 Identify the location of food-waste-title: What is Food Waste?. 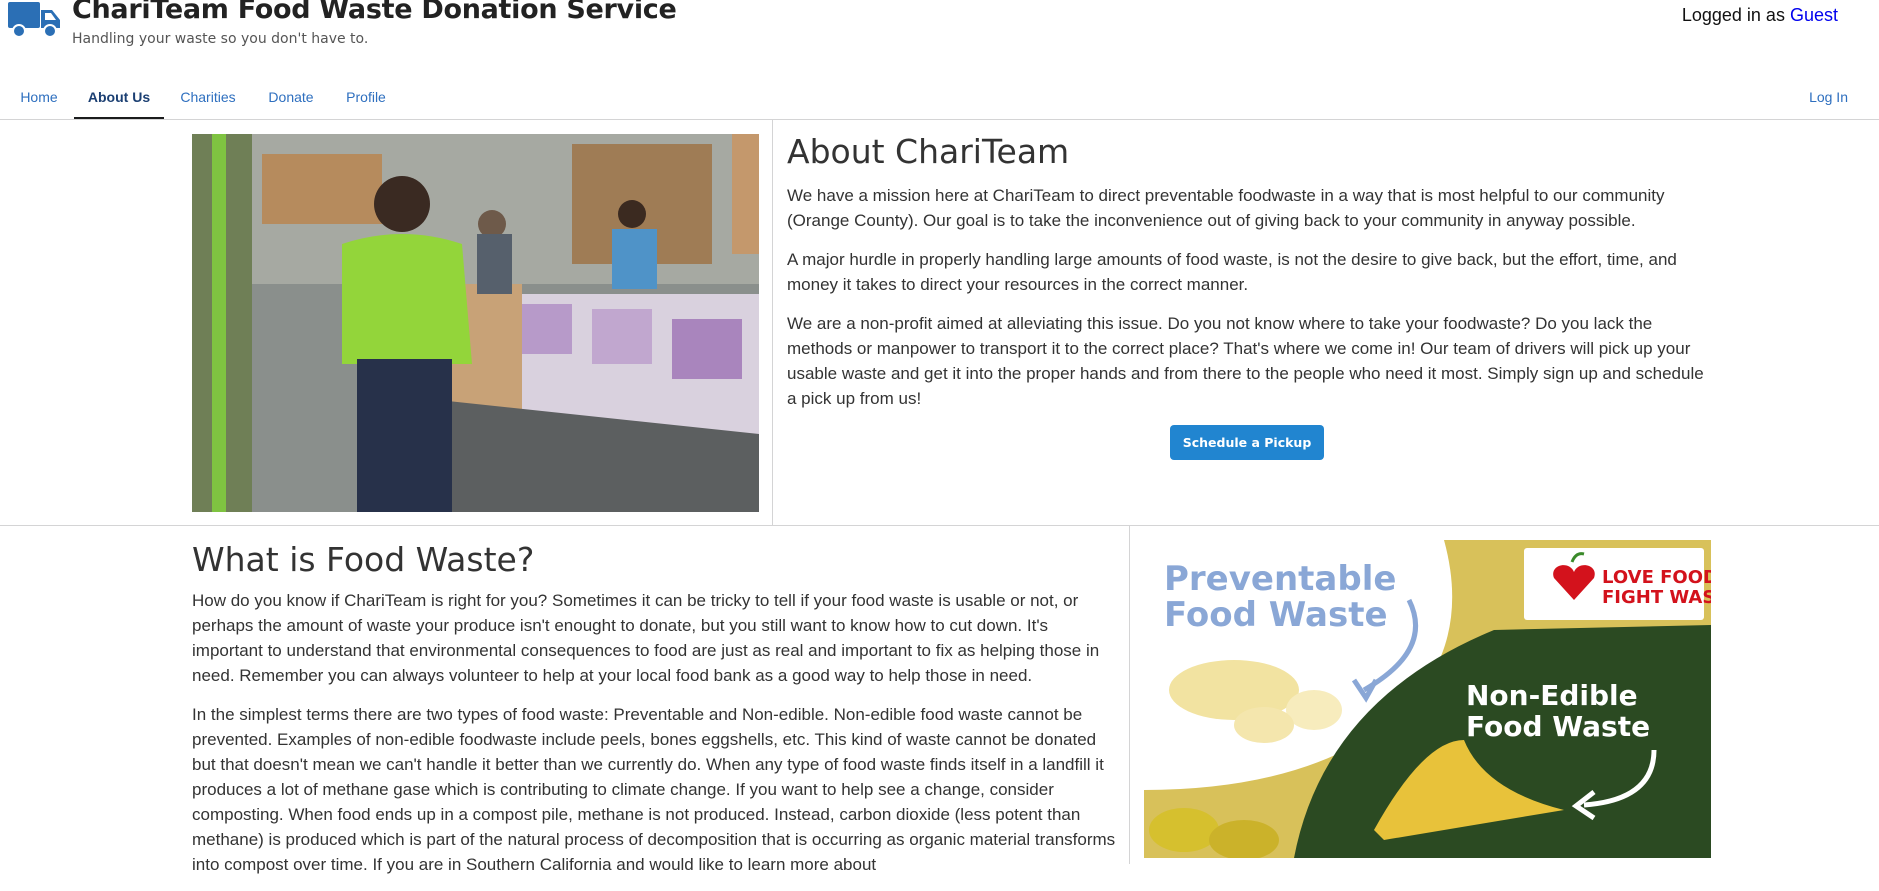
(363, 559).